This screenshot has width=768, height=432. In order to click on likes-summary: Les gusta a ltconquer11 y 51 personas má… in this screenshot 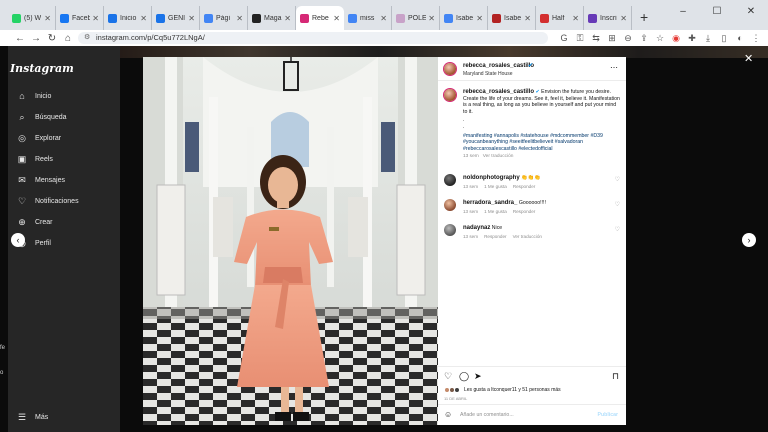, I will do `click(502, 390)`.